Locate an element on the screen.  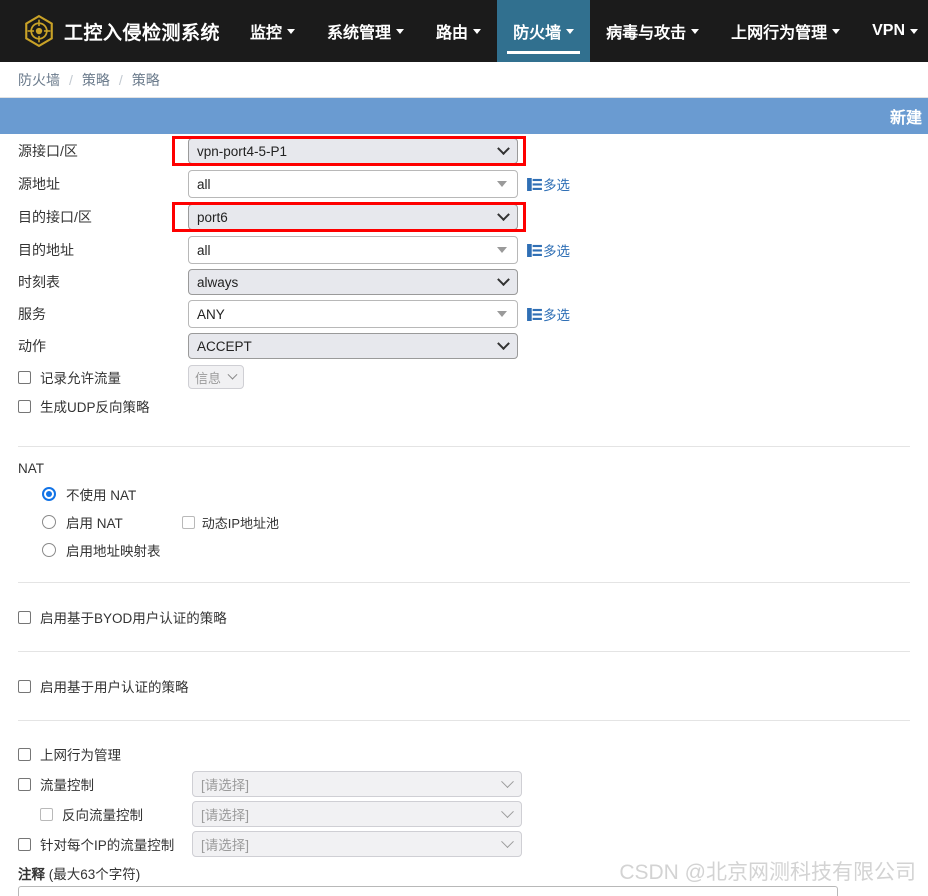
panel-header: 新建 is located at coordinates (464, 116).